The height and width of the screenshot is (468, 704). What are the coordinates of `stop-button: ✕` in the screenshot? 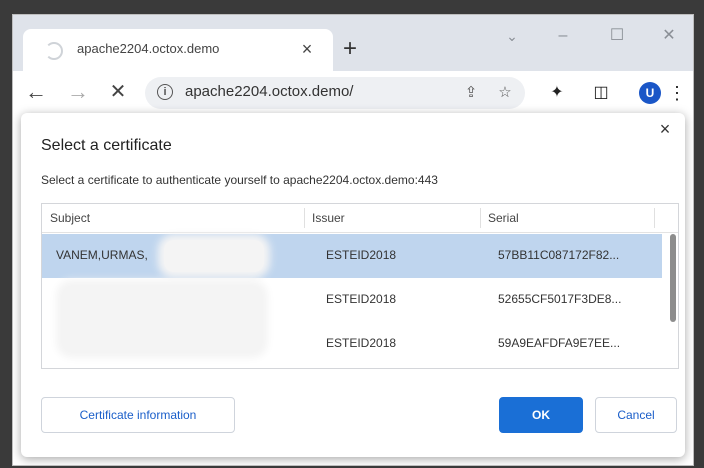 It's located at (118, 92).